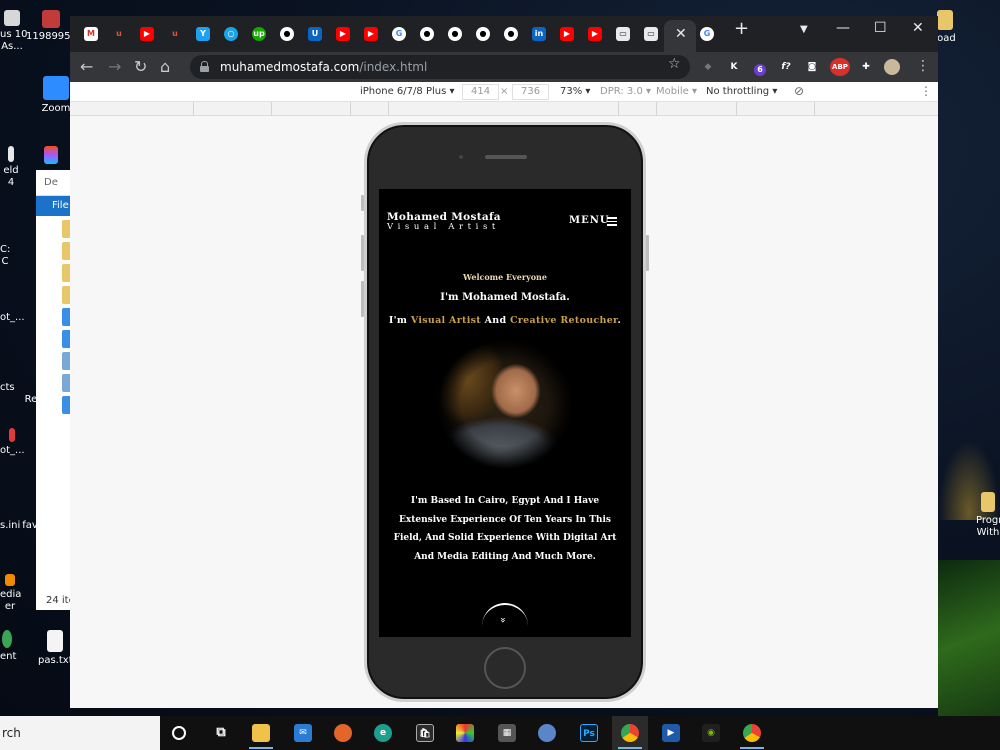 The height and width of the screenshot is (750, 1000). What do you see at coordinates (707, 34) in the screenshot?
I see `google-icon-2: G` at bounding box center [707, 34].